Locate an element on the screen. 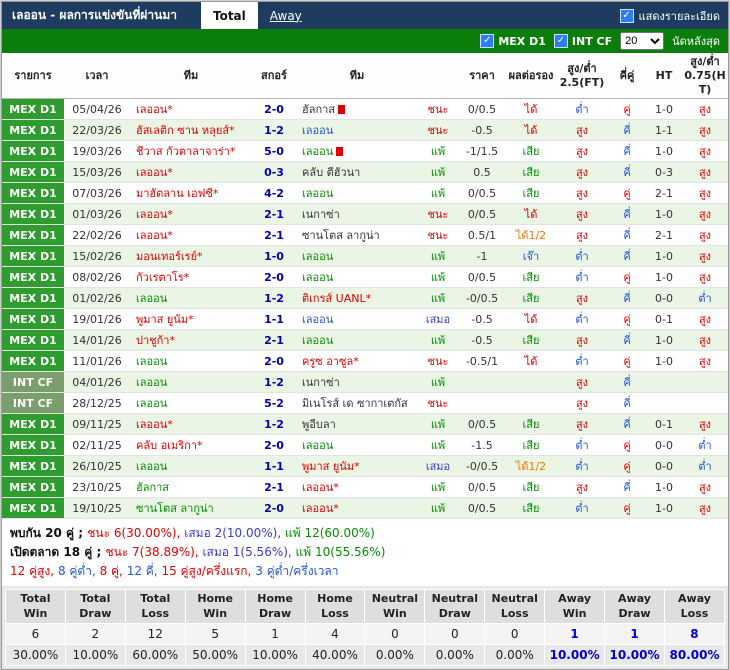 This screenshot has width=730, height=670. tab-away: Away is located at coordinates (286, 15).